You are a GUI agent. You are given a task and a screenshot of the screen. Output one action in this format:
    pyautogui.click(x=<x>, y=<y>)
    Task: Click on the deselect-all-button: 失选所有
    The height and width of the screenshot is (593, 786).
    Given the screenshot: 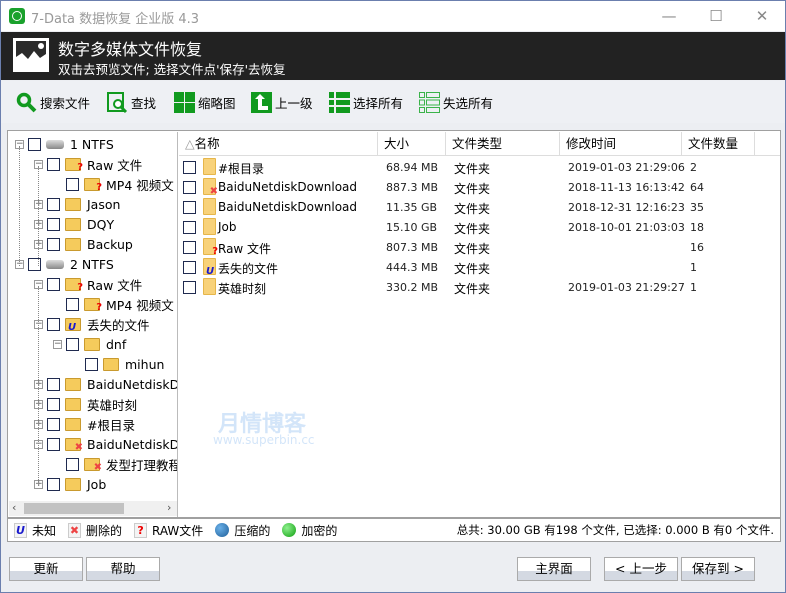 What is the action you would take?
    pyautogui.click(x=456, y=102)
    